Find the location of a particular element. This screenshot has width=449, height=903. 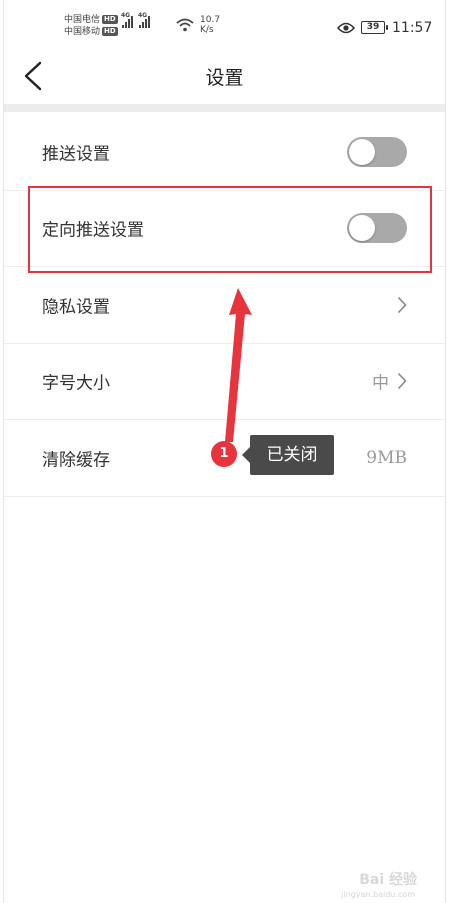

speed-unit: K/s is located at coordinates (207, 30).